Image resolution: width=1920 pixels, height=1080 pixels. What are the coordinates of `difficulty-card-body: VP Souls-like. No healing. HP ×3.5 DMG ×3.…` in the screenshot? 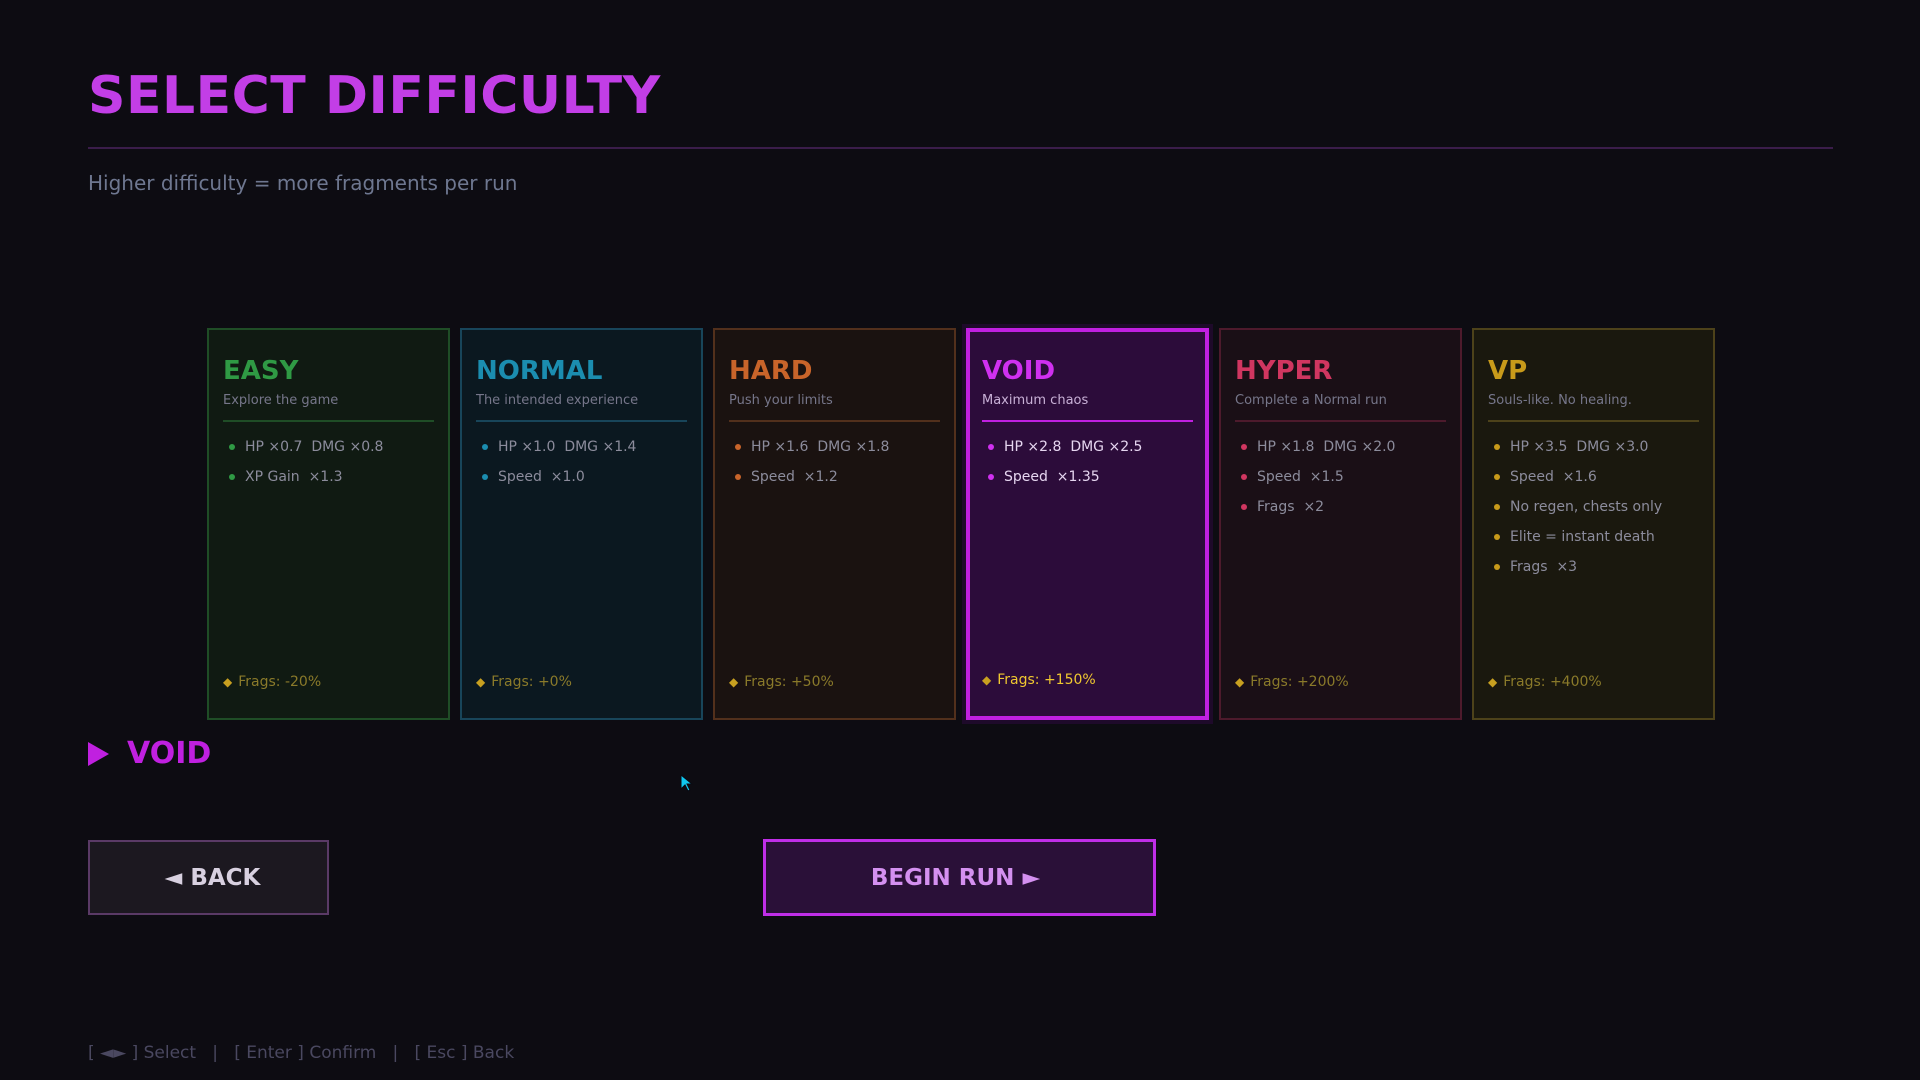 It's located at (1593, 534).